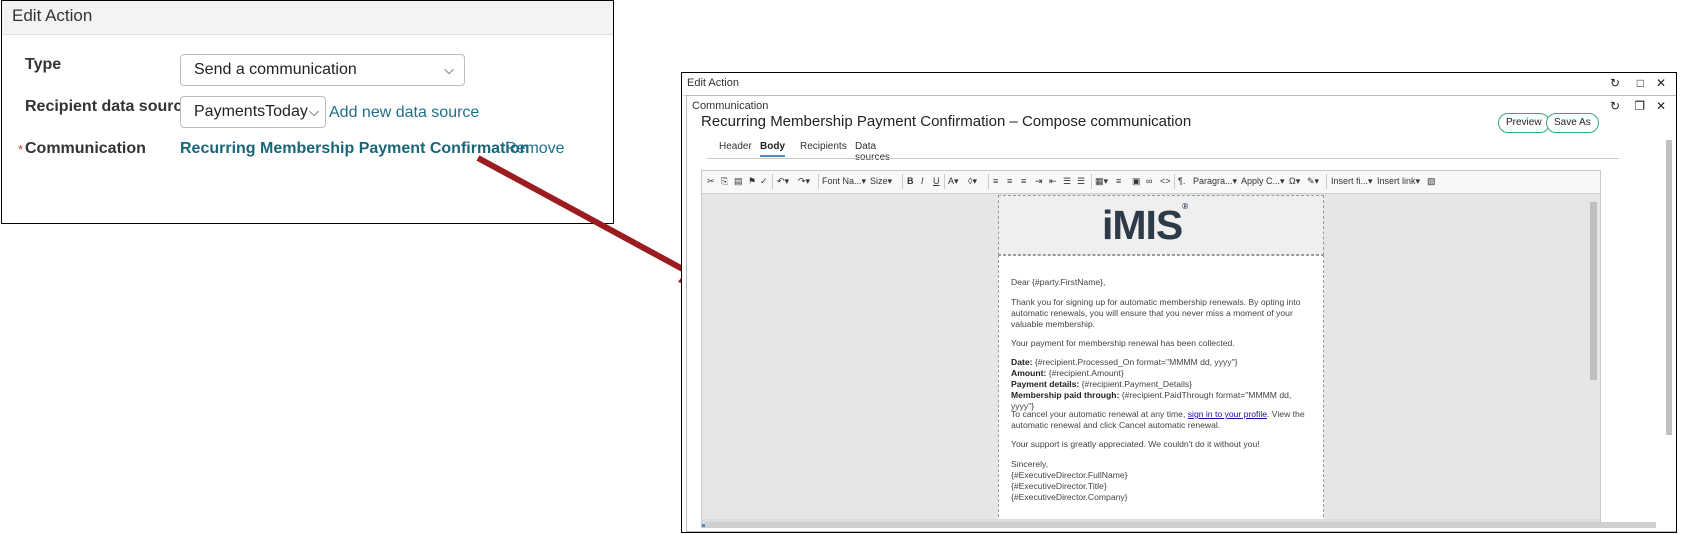 The width and height of the screenshot is (1682, 534). Describe the element at coordinates (1524, 123) in the screenshot. I see `preview-button: Preview` at that location.